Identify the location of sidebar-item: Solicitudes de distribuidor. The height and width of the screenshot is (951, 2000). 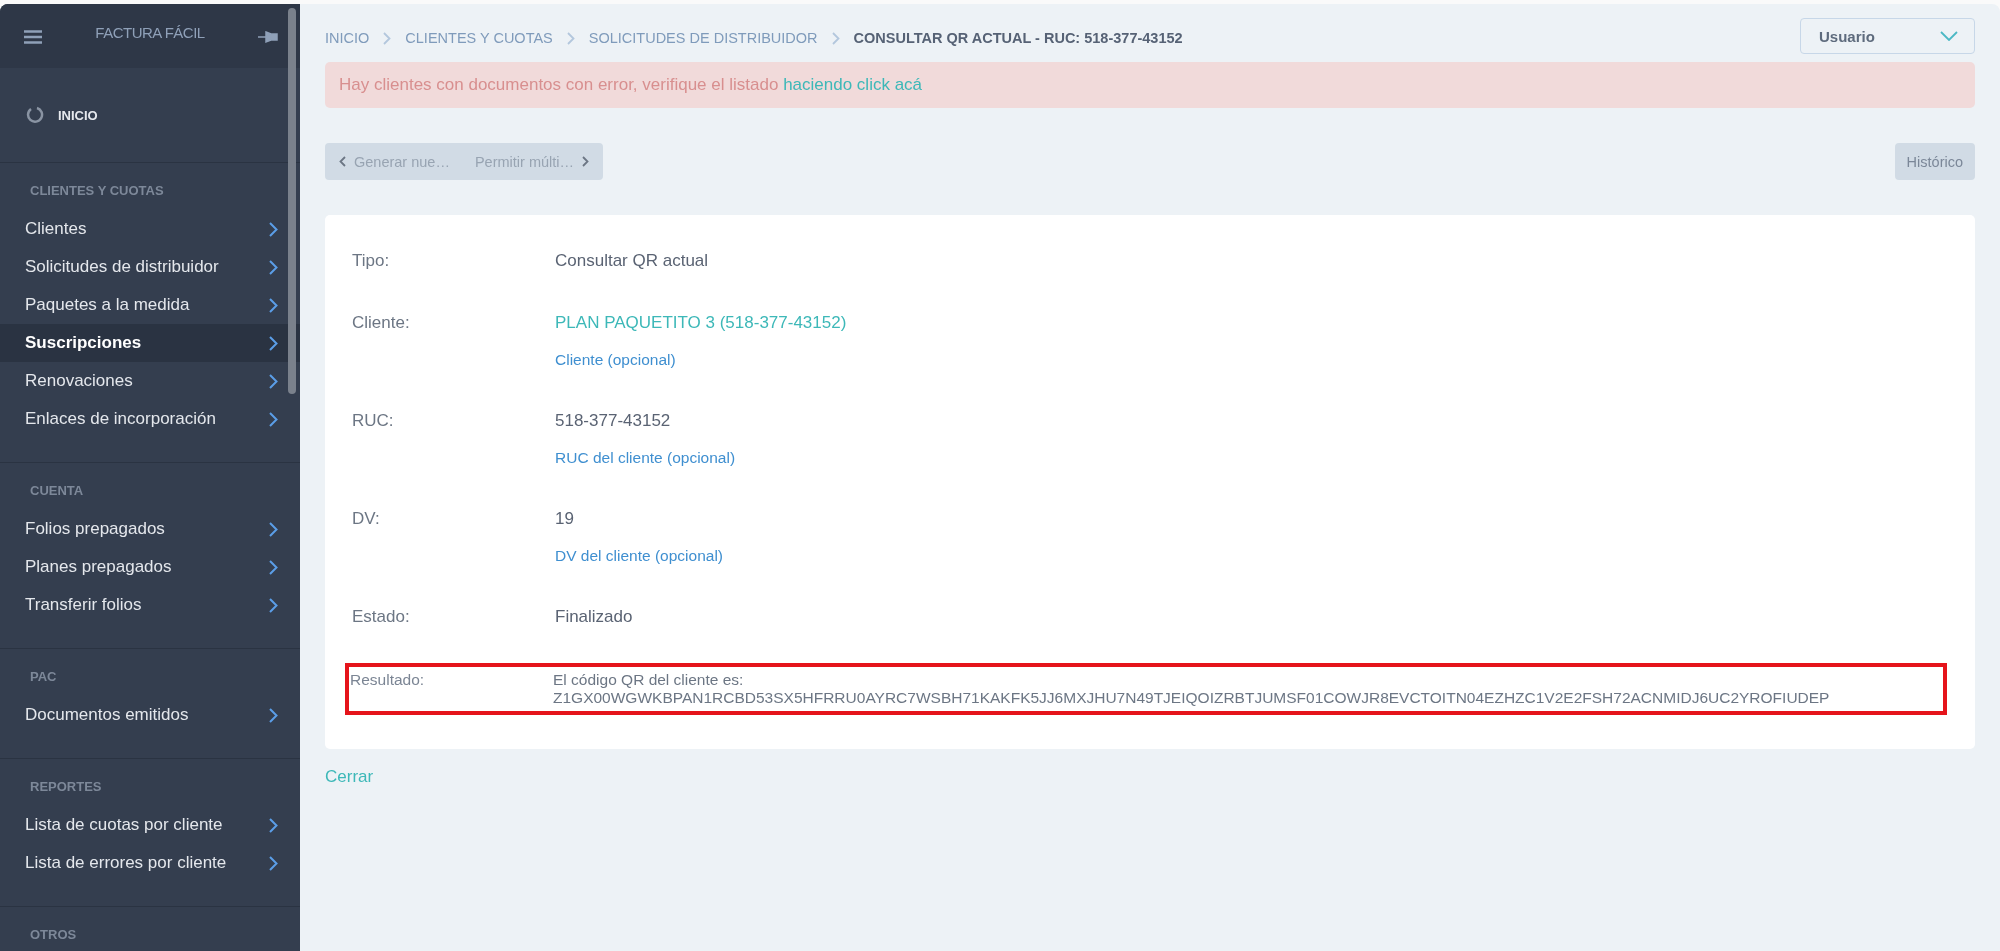
(150, 267).